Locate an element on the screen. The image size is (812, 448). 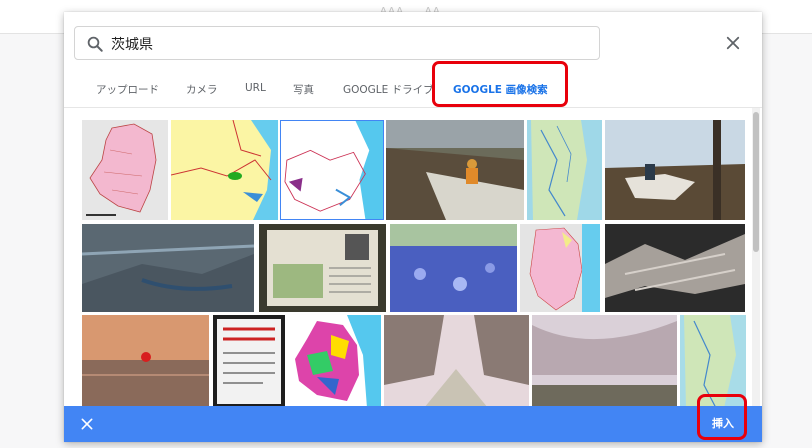
search-icon is located at coordinates (95, 44).